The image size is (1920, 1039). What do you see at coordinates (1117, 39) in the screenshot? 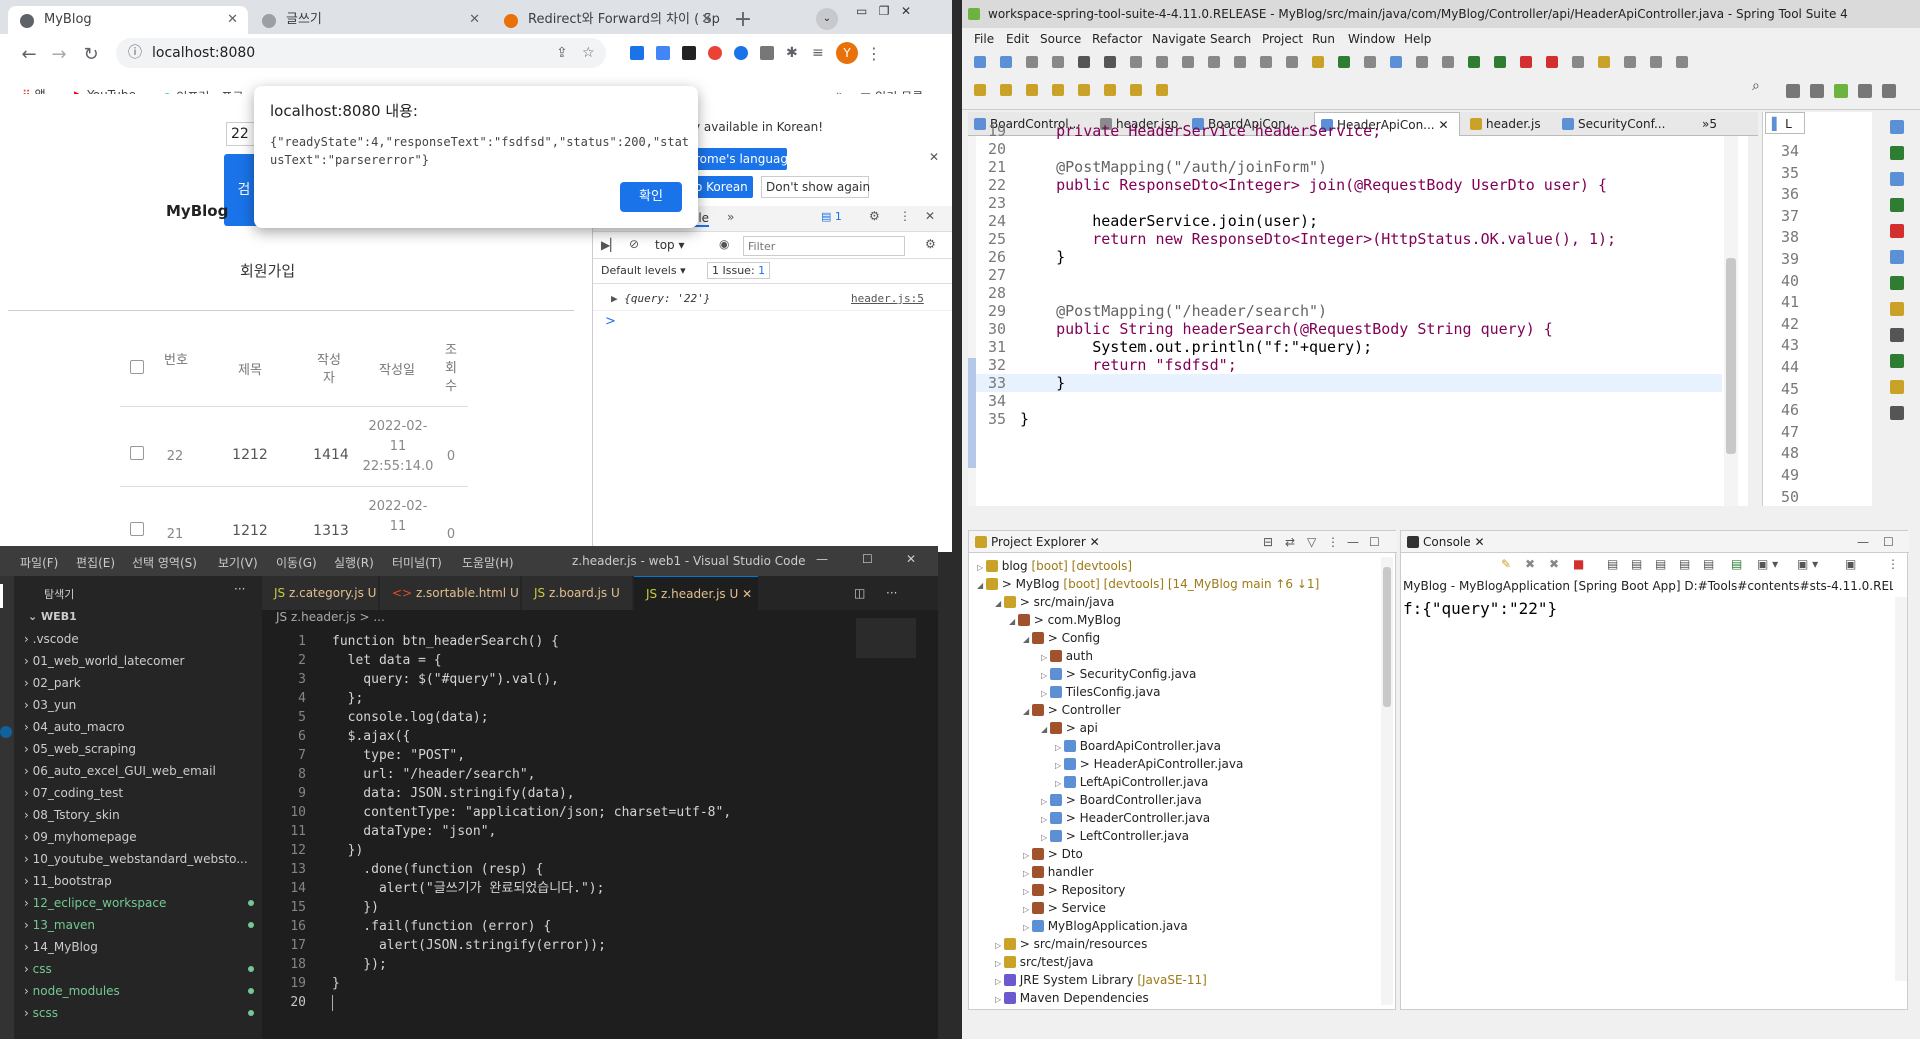
I see `menu-refactor: Refactor` at bounding box center [1117, 39].